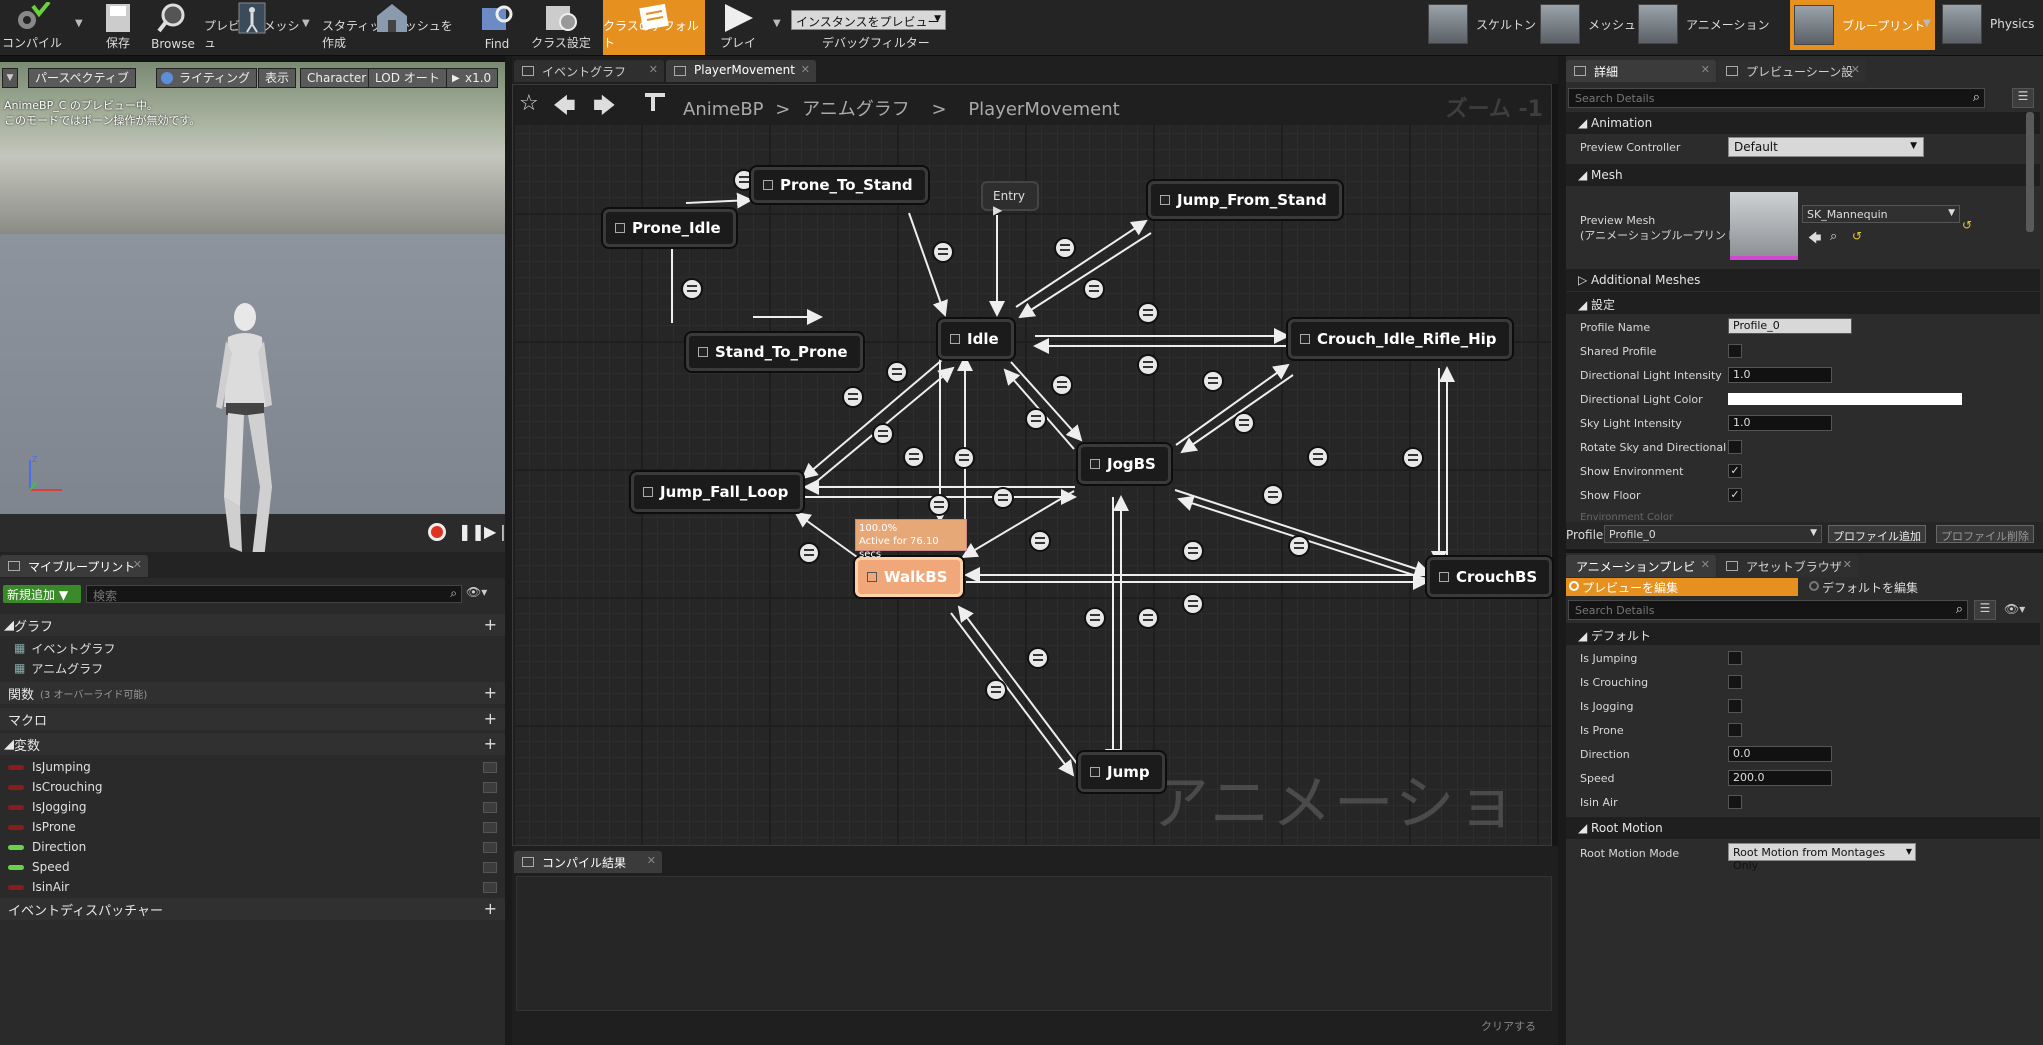 This screenshot has height=1045, width=2043. I want to click on anim-preview-search-input: Search Details ⌕, so click(1768, 610).